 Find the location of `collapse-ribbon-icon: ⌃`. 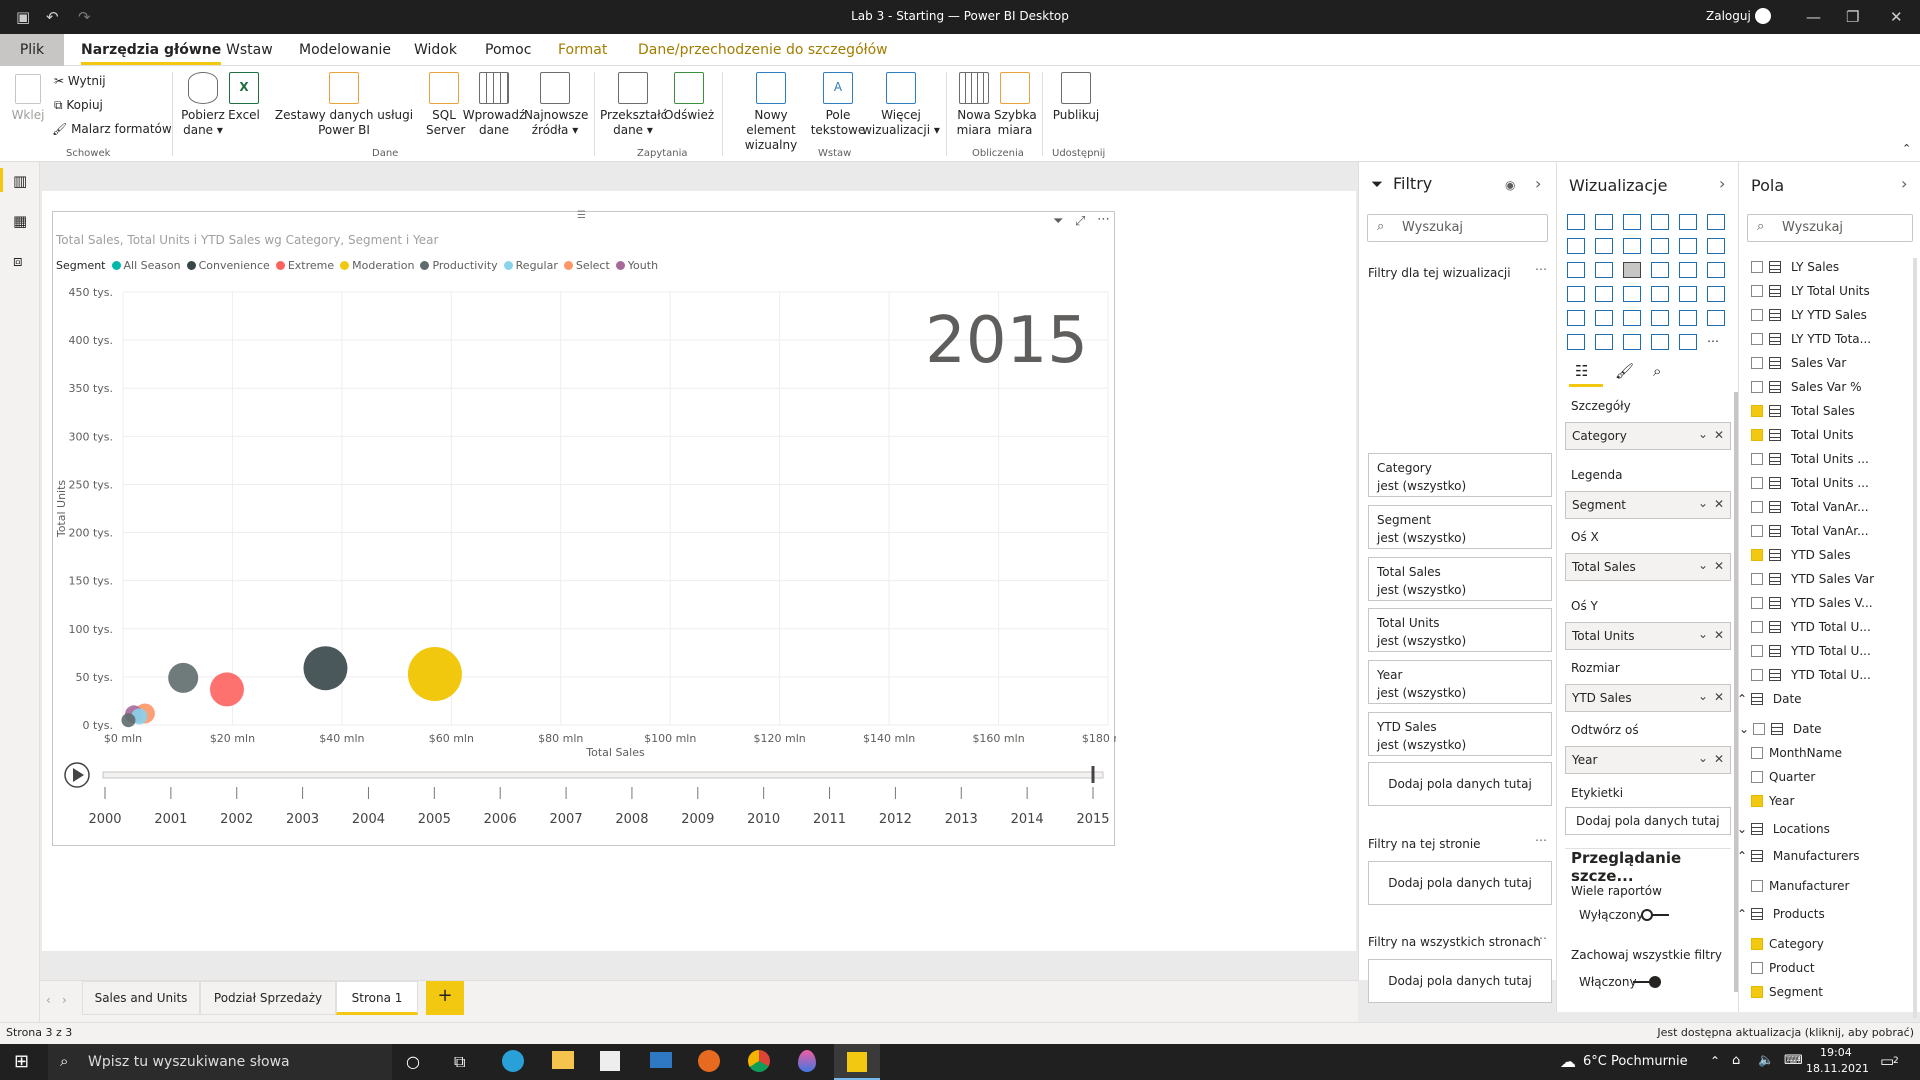

collapse-ribbon-icon: ⌃ is located at coordinates (1906, 148).